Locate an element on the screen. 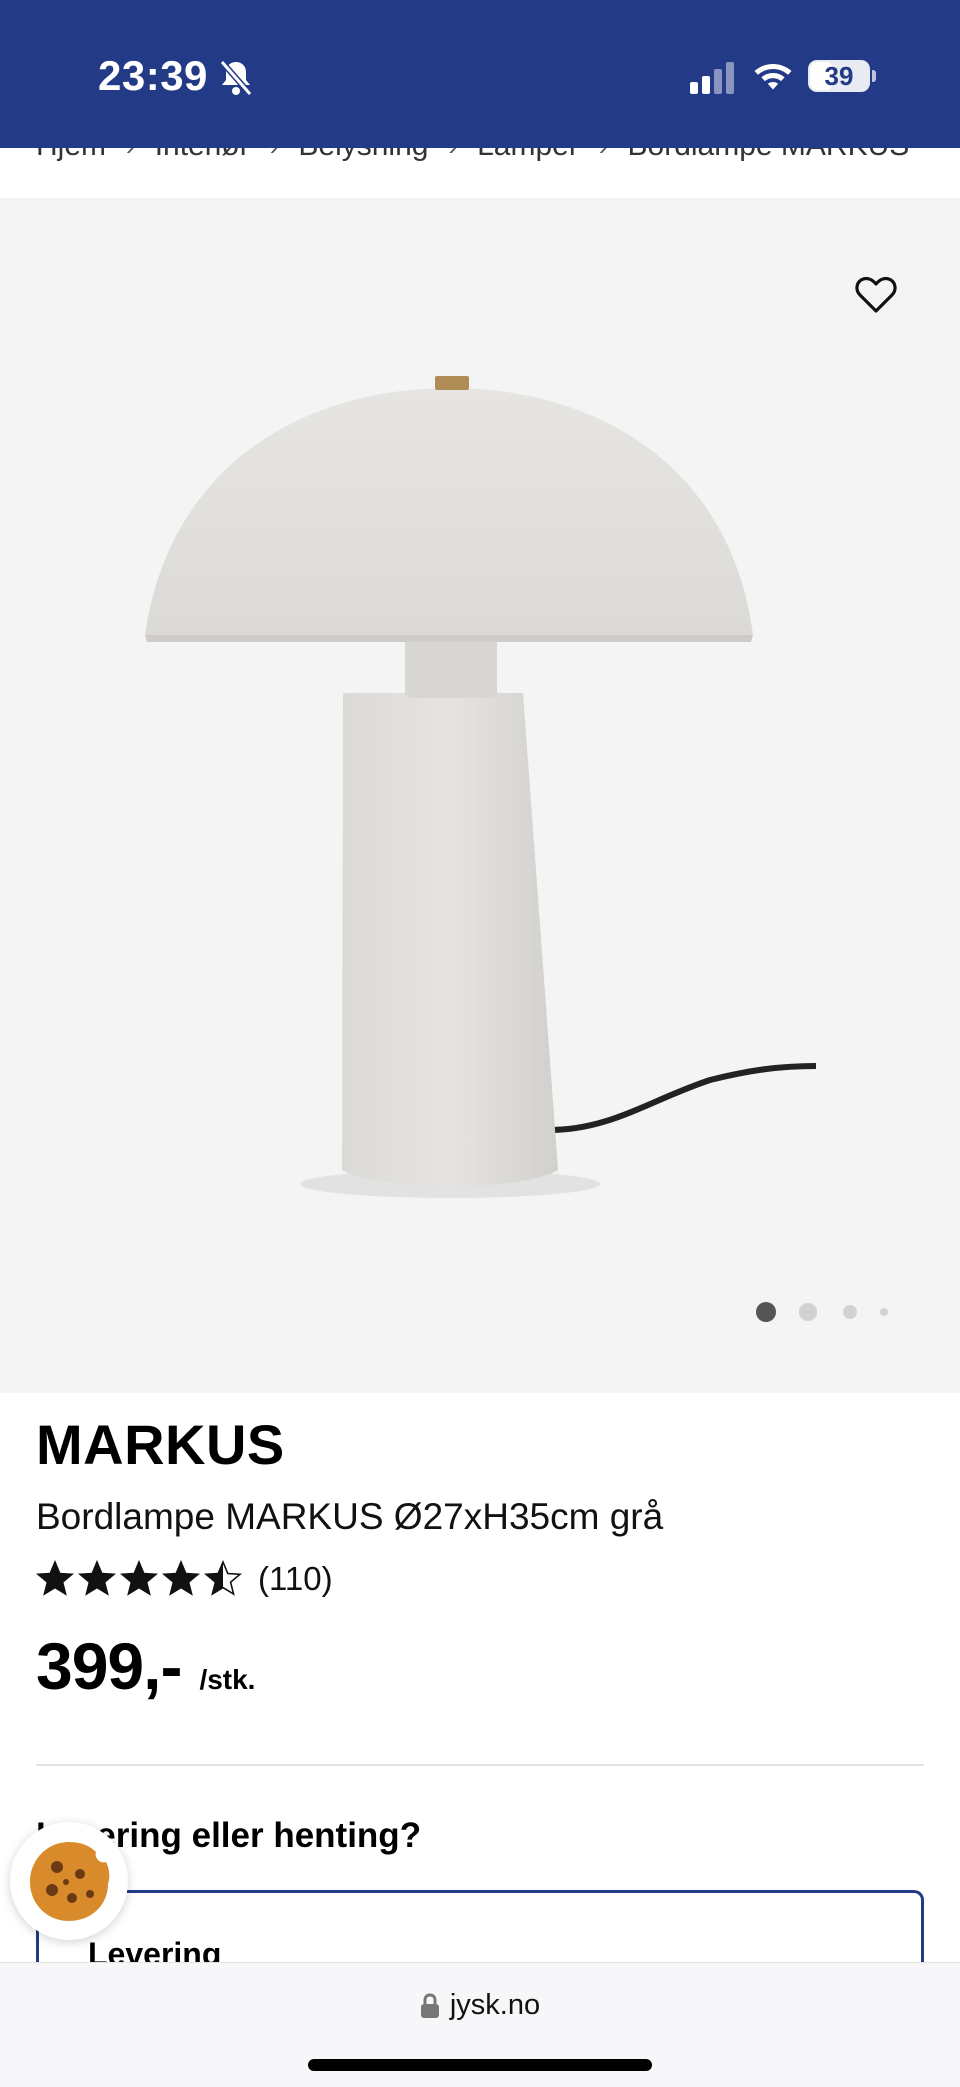  cookie-settings-button is located at coordinates (69, 1881).